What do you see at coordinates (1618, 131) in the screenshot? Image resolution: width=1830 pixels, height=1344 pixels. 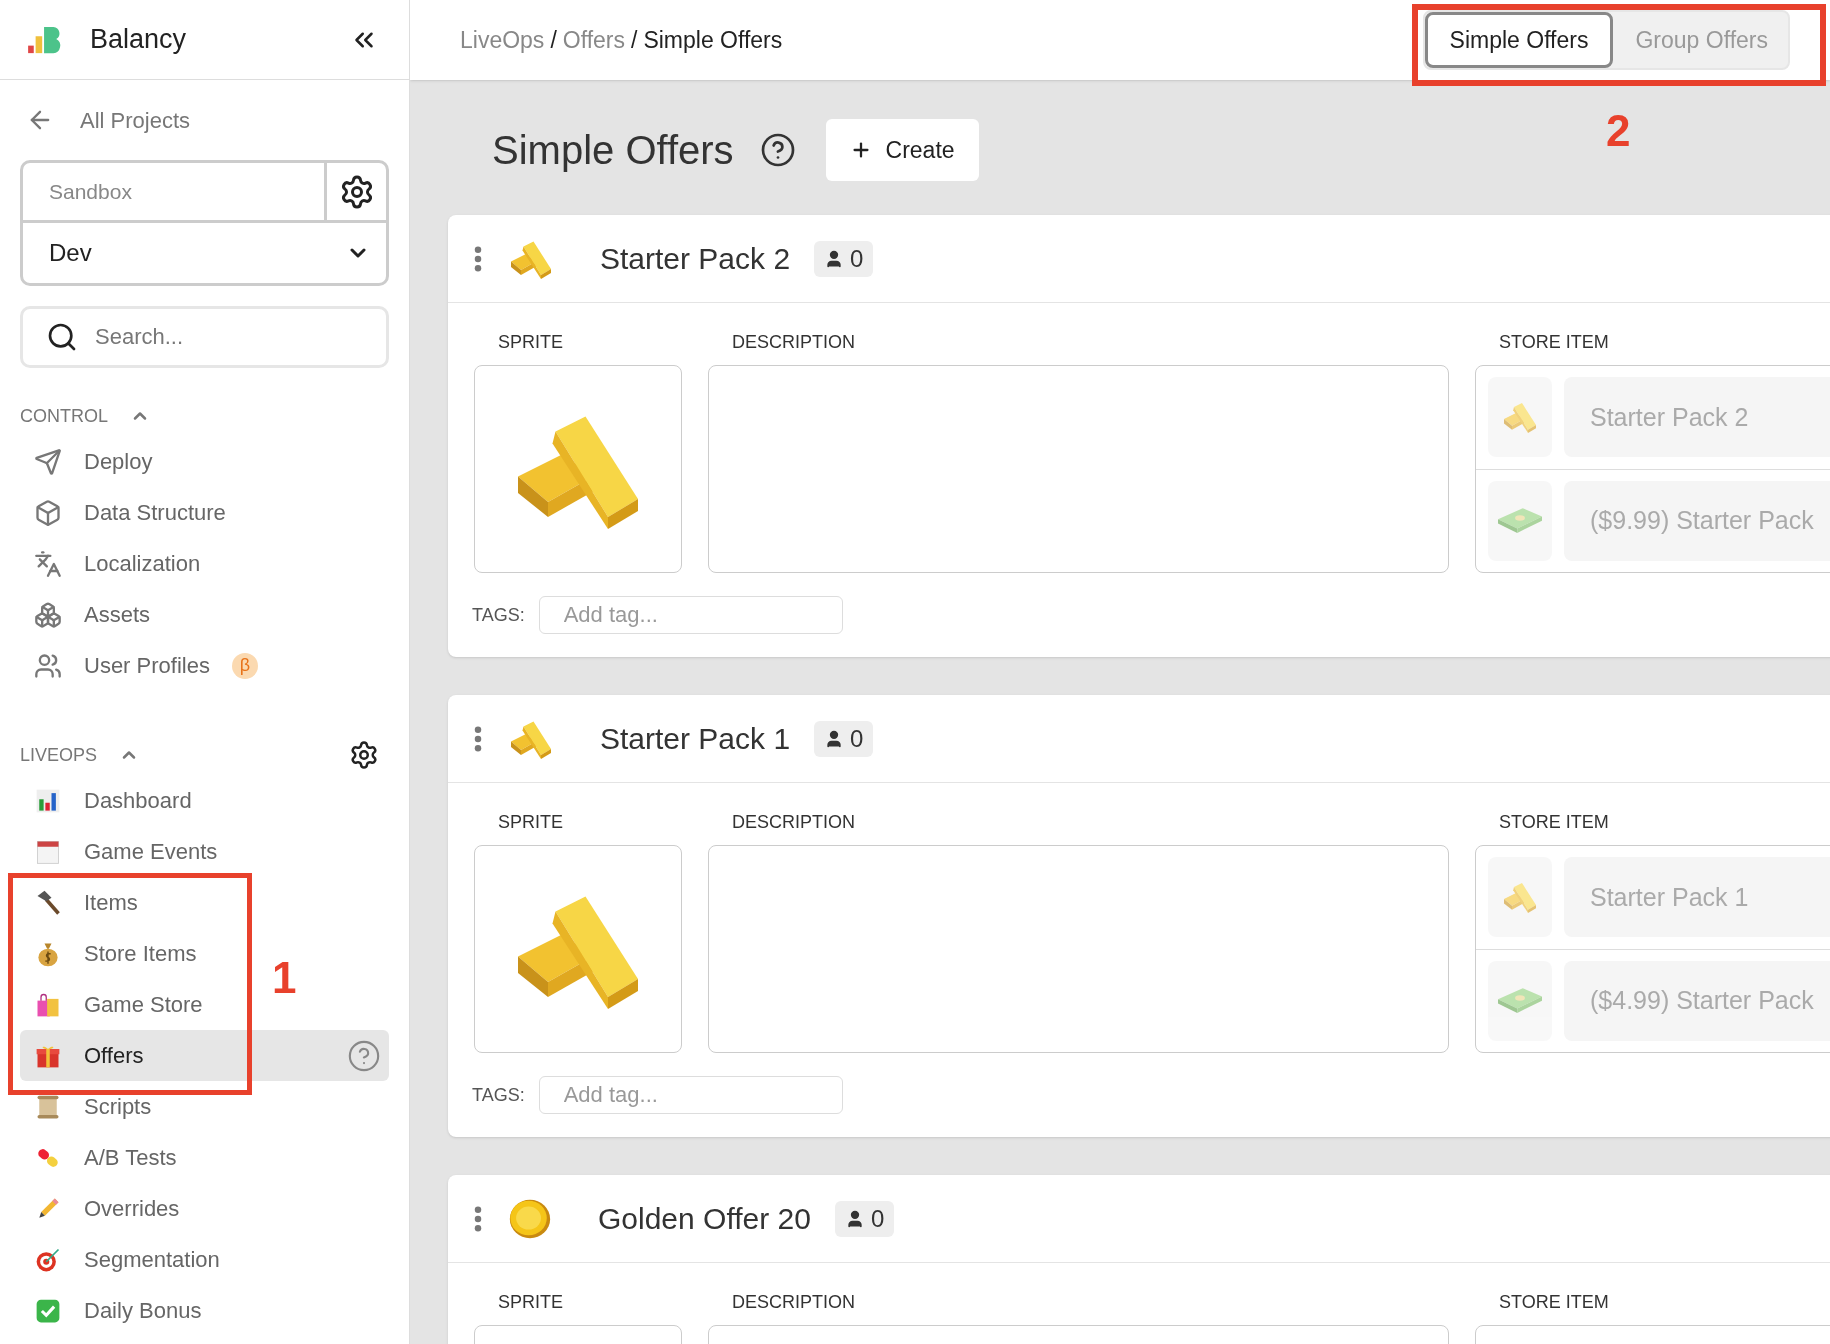 I see `annotation-number: 2` at bounding box center [1618, 131].